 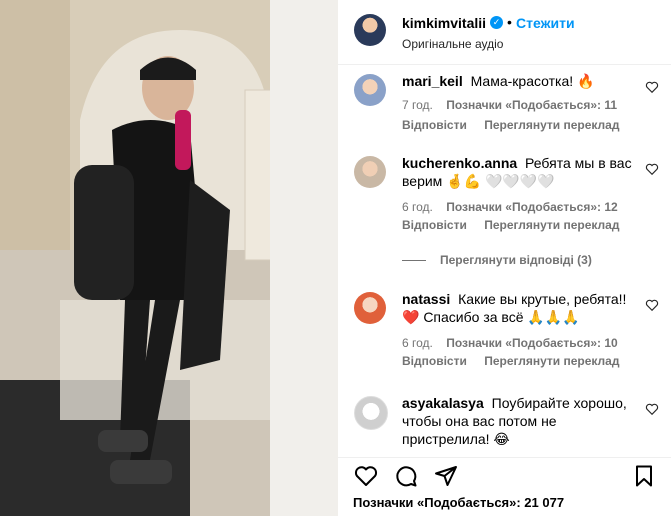 I want to click on comment-text: mari_keil Мама-красотка! 🔥, so click(x=518, y=81).